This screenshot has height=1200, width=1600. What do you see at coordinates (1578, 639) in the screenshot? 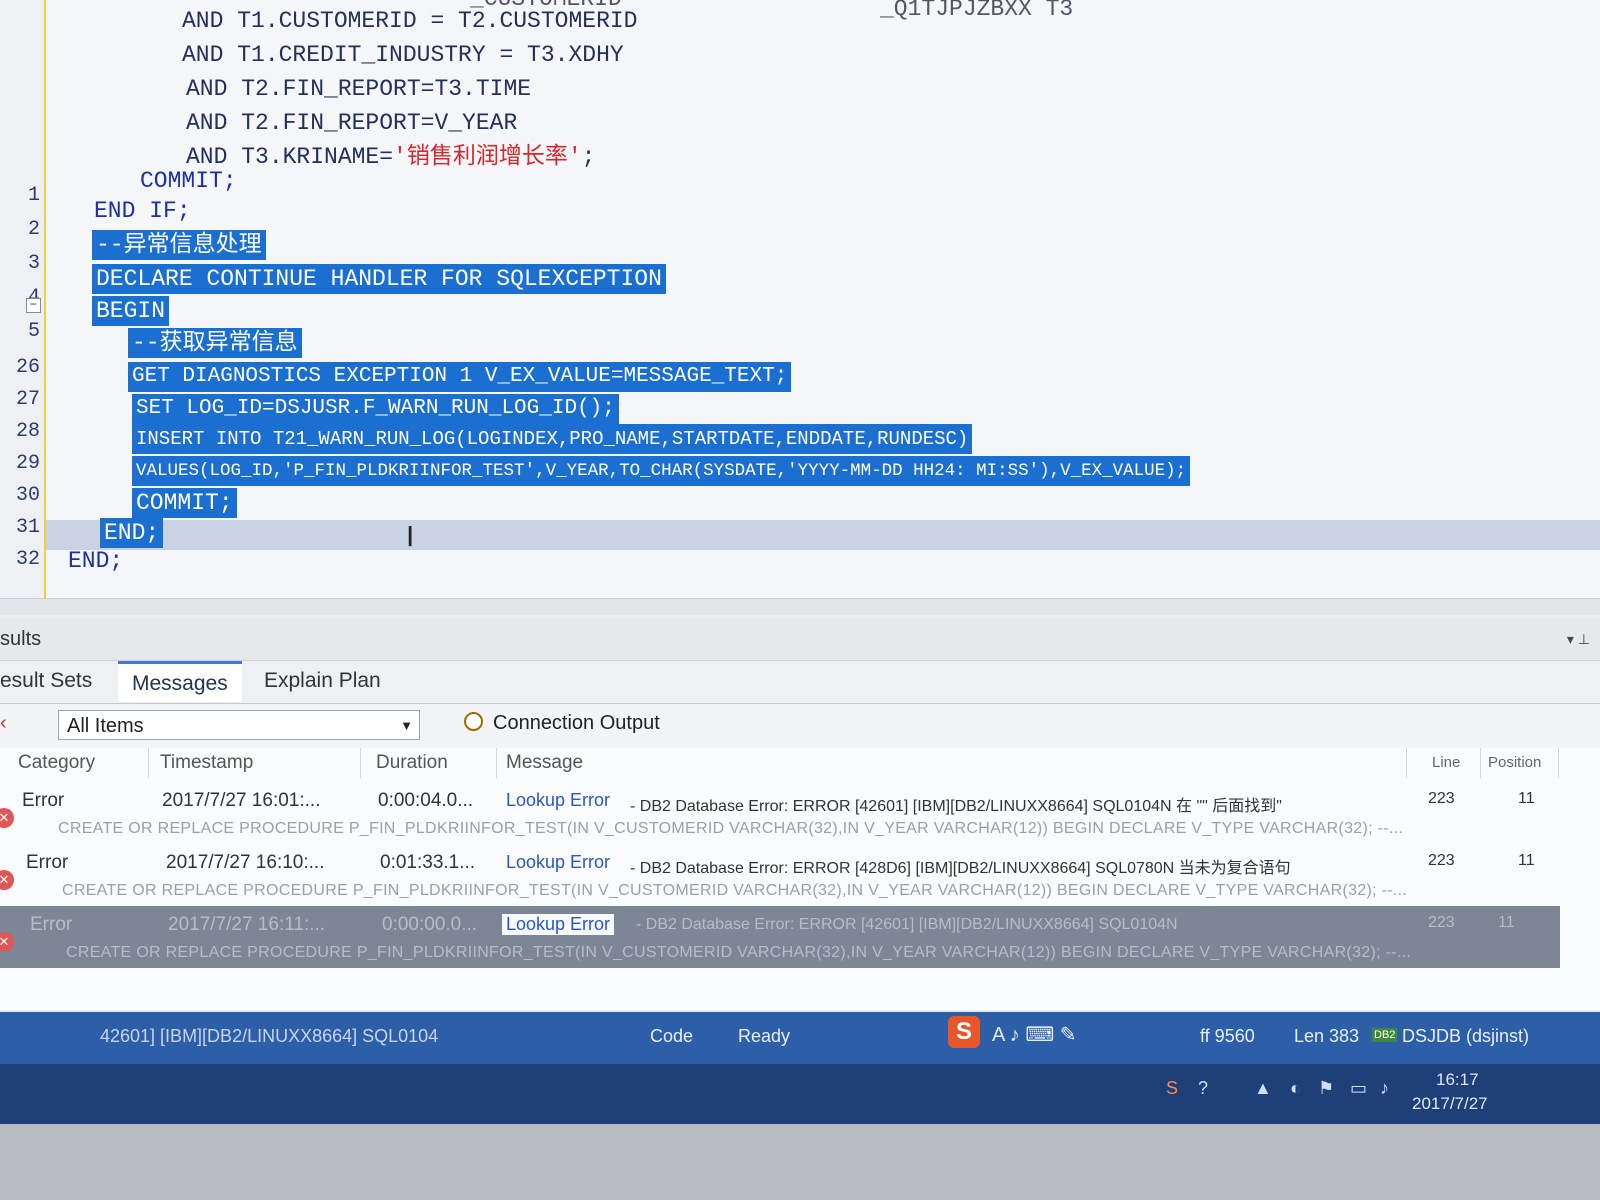
I see `pin-icon: ▾ ⊥` at bounding box center [1578, 639].